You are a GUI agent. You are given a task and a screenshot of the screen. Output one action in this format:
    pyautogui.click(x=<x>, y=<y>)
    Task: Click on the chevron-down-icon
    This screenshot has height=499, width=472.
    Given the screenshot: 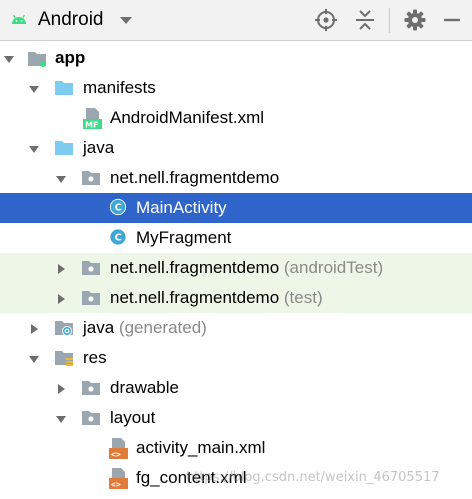 What is the action you would take?
    pyautogui.click(x=126, y=20)
    